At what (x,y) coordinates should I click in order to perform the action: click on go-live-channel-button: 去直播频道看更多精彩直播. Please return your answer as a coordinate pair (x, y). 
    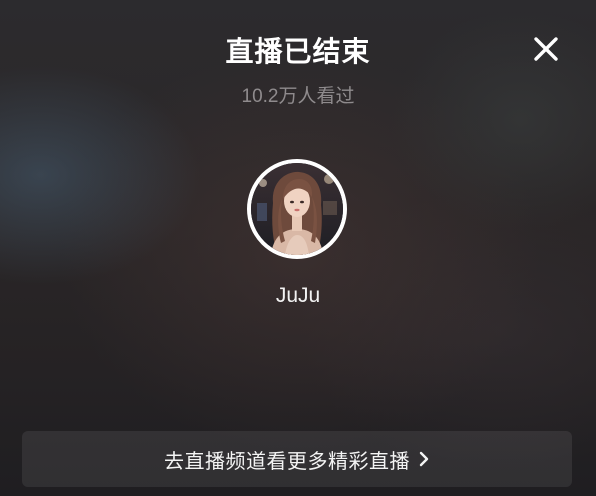
    Looking at the image, I should click on (297, 459).